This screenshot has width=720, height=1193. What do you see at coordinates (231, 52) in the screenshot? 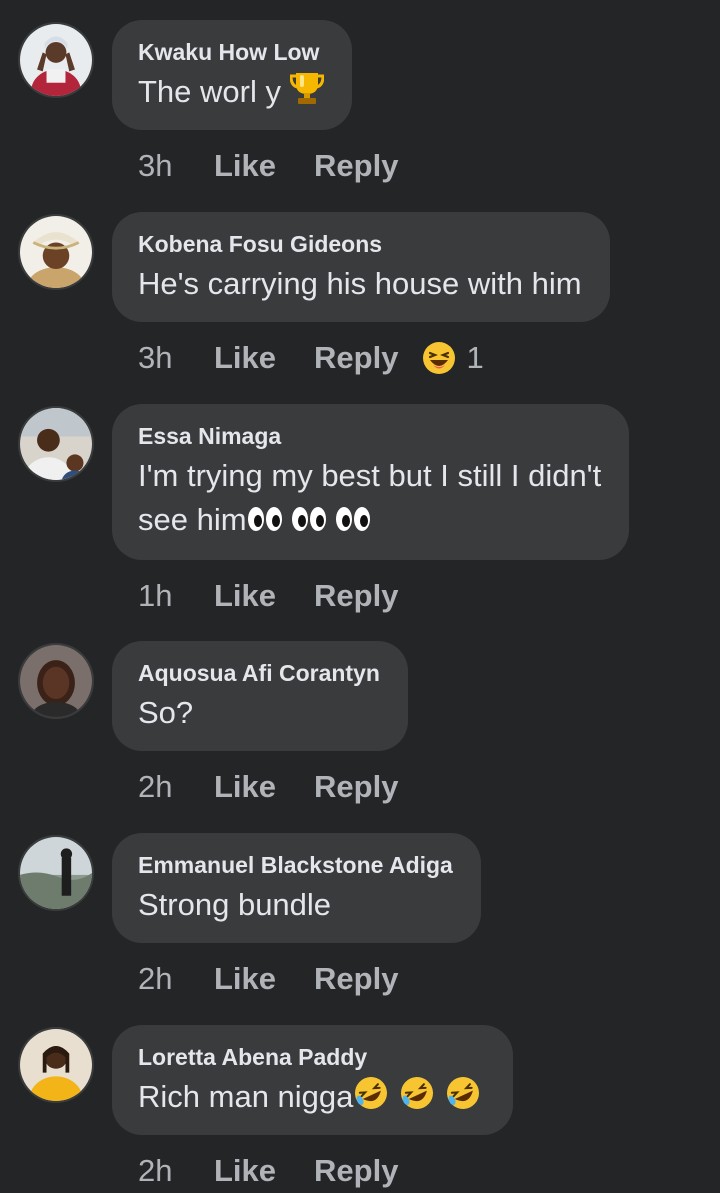
I see `comment-author: Kwaku How Low` at bounding box center [231, 52].